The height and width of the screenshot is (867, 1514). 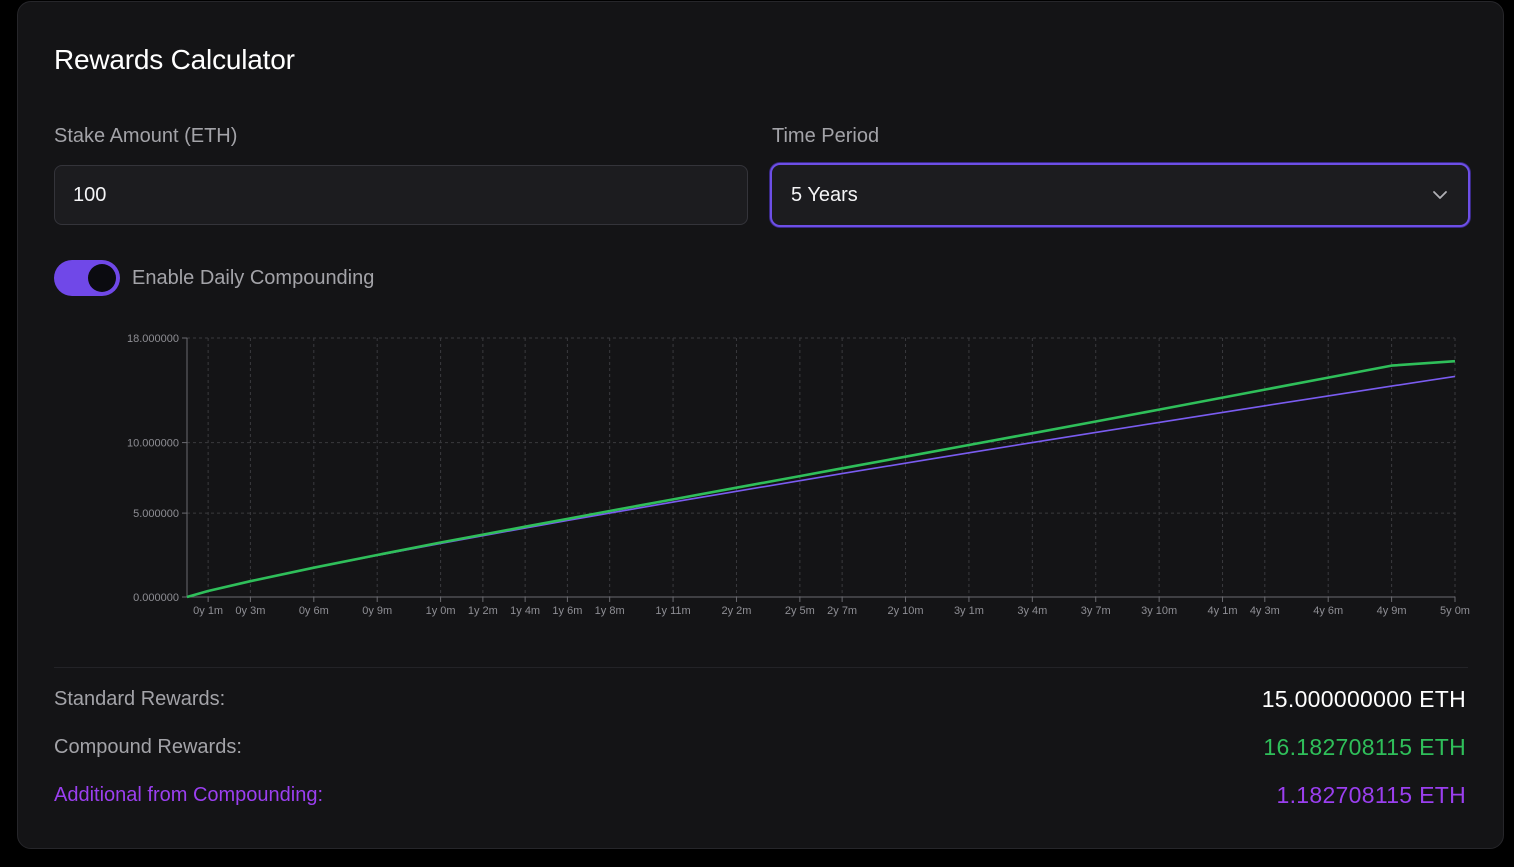 I want to click on x-tick-label: 0y 9m, so click(x=377, y=611).